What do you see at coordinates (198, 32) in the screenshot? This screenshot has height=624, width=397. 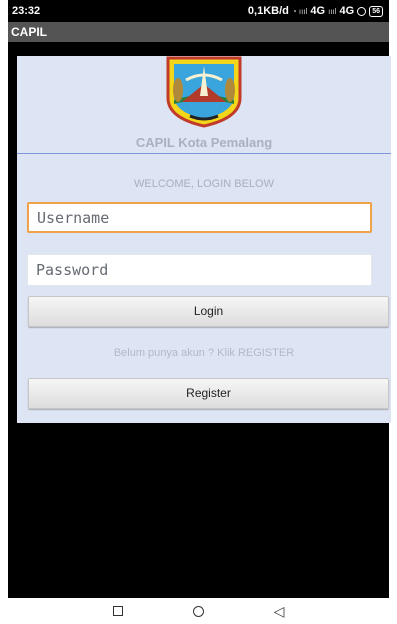 I see `app-title-bar: CAPIL` at bounding box center [198, 32].